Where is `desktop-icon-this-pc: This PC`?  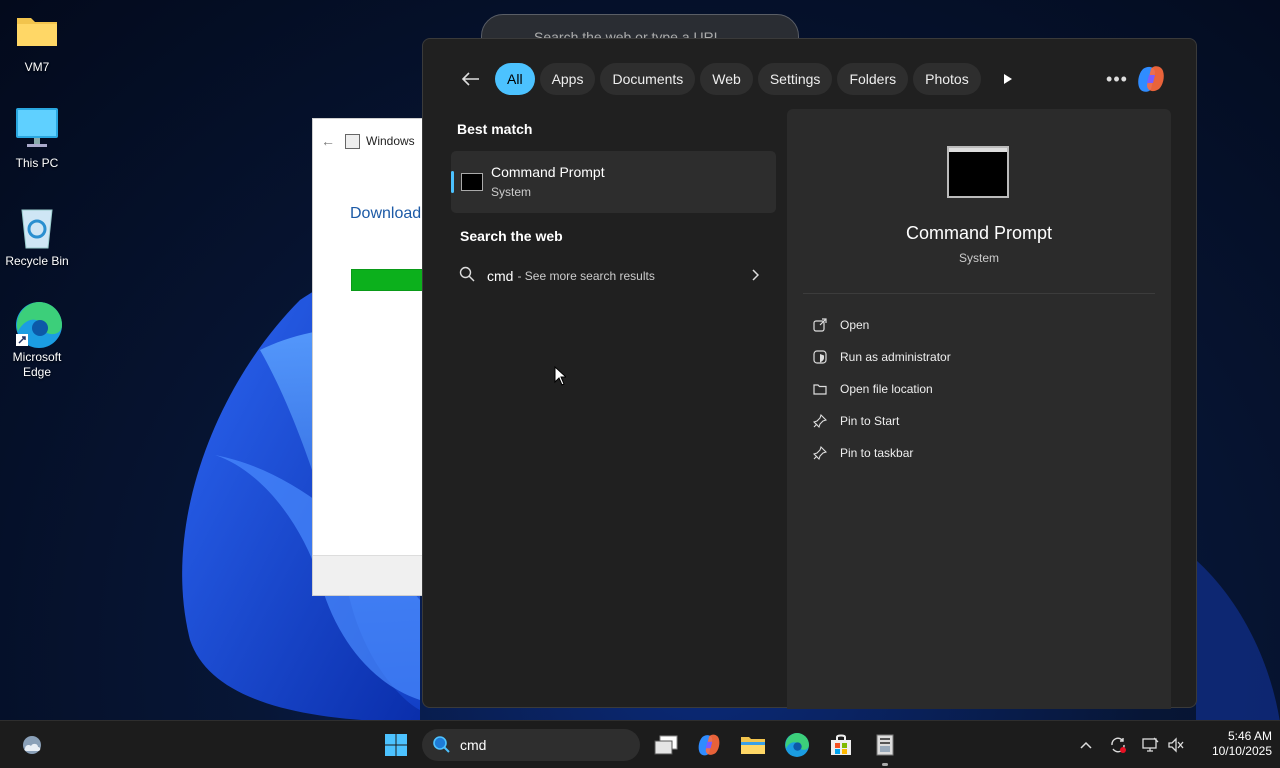 desktop-icon-this-pc: This PC is located at coordinates (37, 138).